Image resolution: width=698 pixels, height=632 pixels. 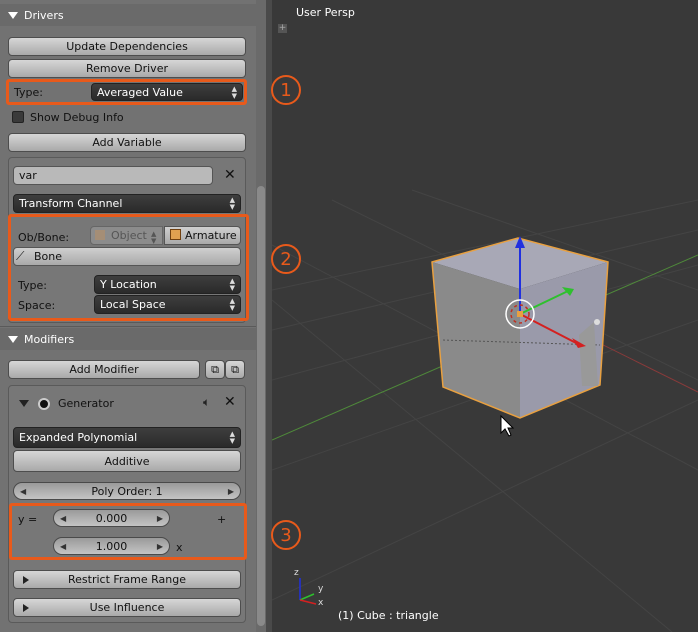 I want to click on ob-bone-label: Ob/Bone:, so click(x=44, y=237).